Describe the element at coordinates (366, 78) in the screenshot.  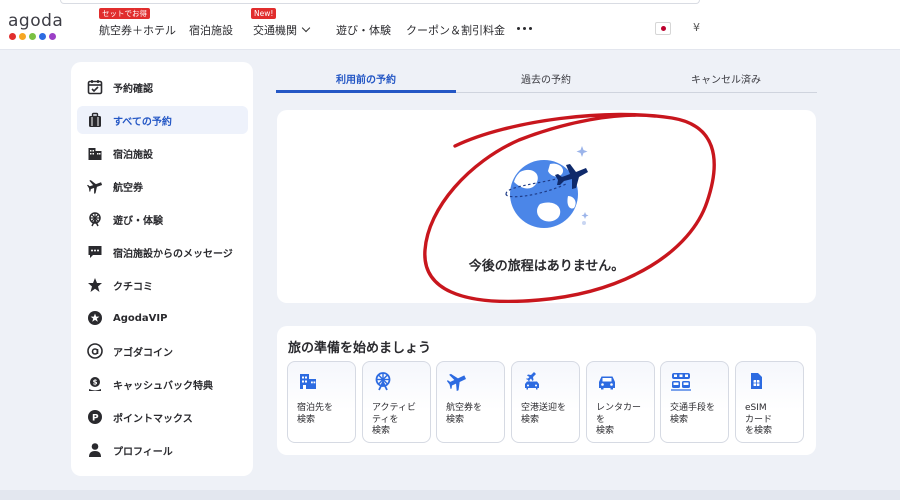
I see `tab-upcoming: 利用前の予約` at that location.